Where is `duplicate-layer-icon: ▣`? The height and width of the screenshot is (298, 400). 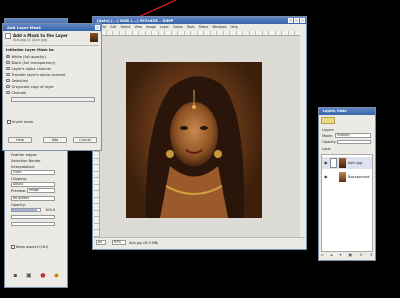 duplicate-layer-icon: ▣ is located at coordinates (350, 255).